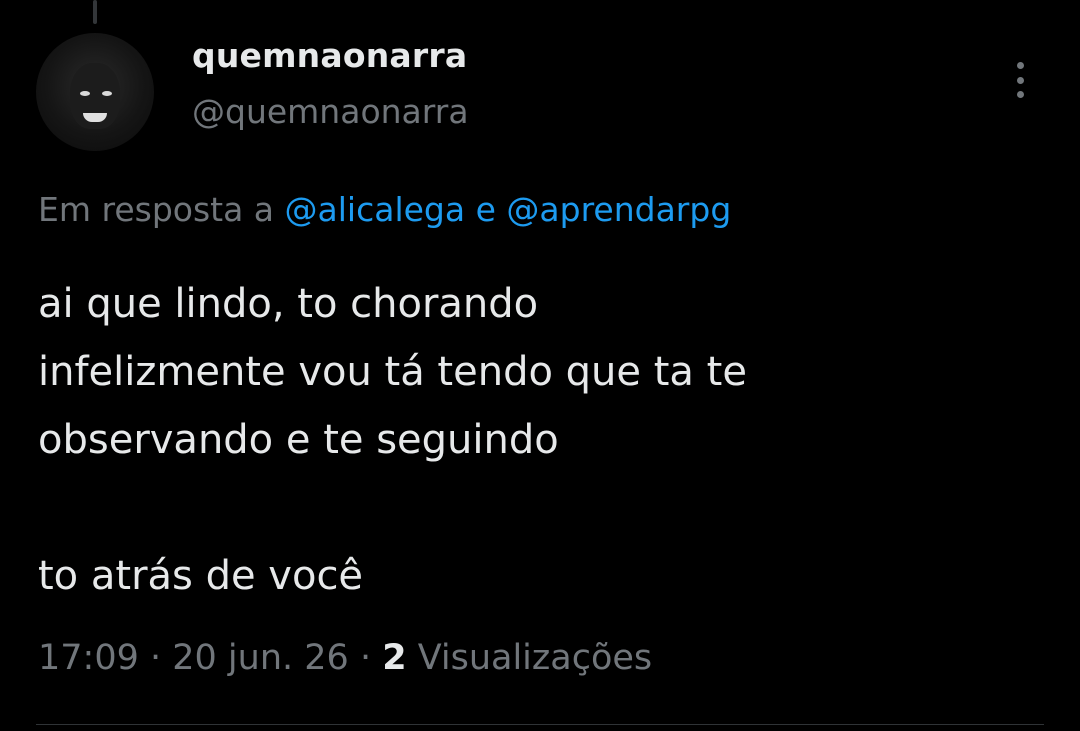  I want to click on reply-context: Em resposta a @alicalega e @aprendarpg, so click(384, 209).